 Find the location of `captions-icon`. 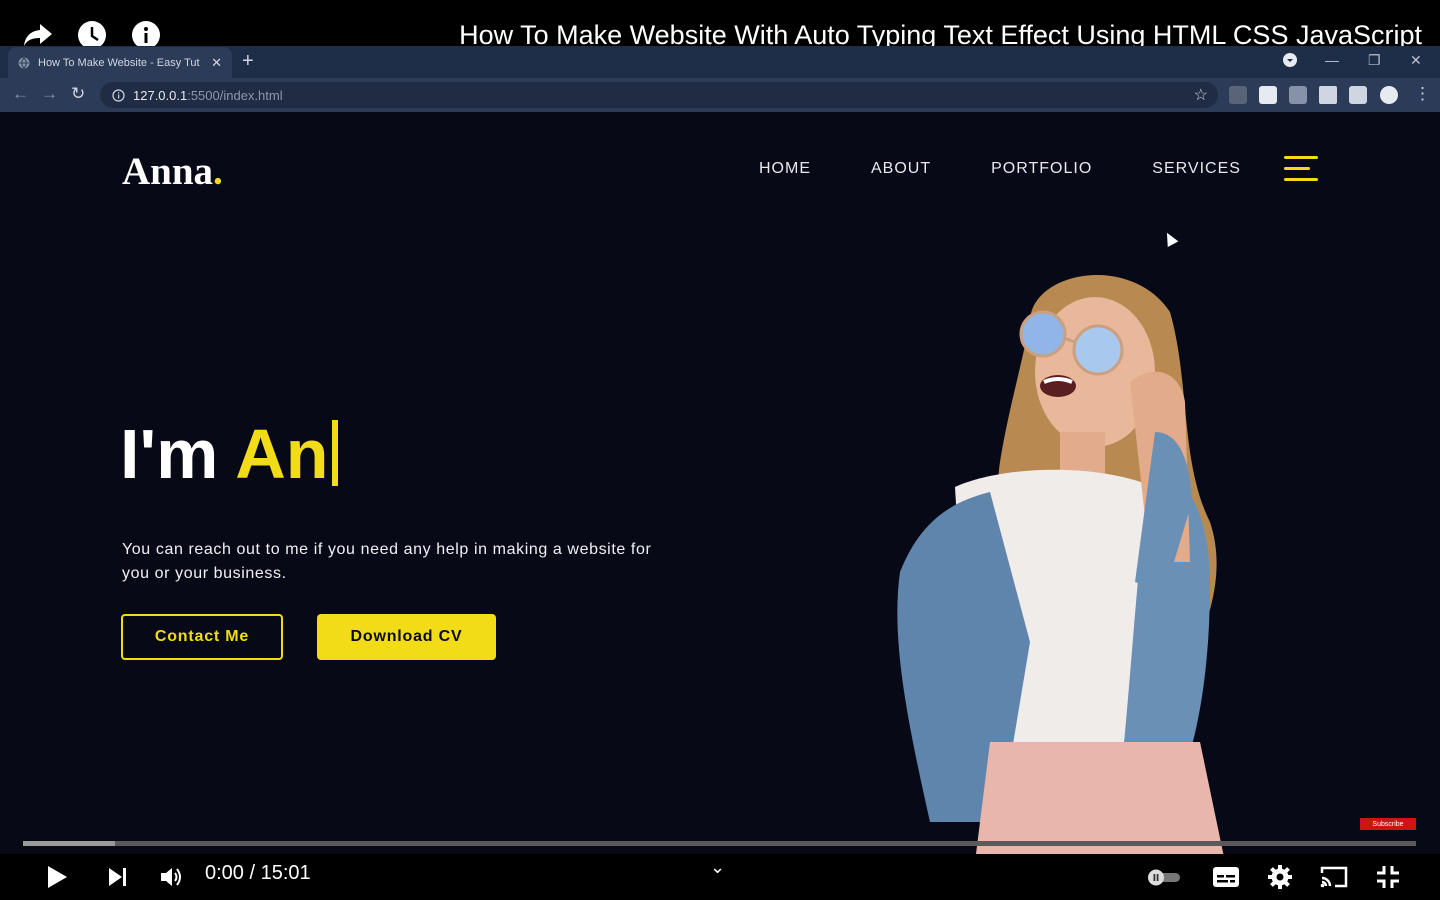

captions-icon is located at coordinates (1226, 877).